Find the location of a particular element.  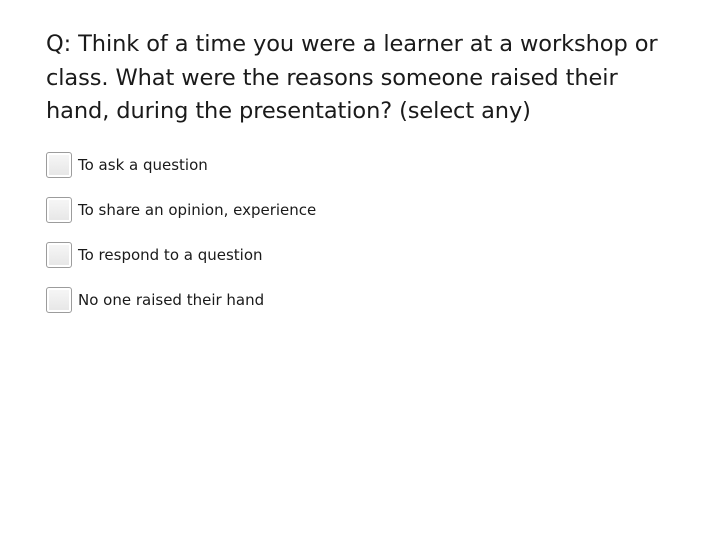

option-no-one-raised: No one raised their hand is located at coordinates (181, 300).